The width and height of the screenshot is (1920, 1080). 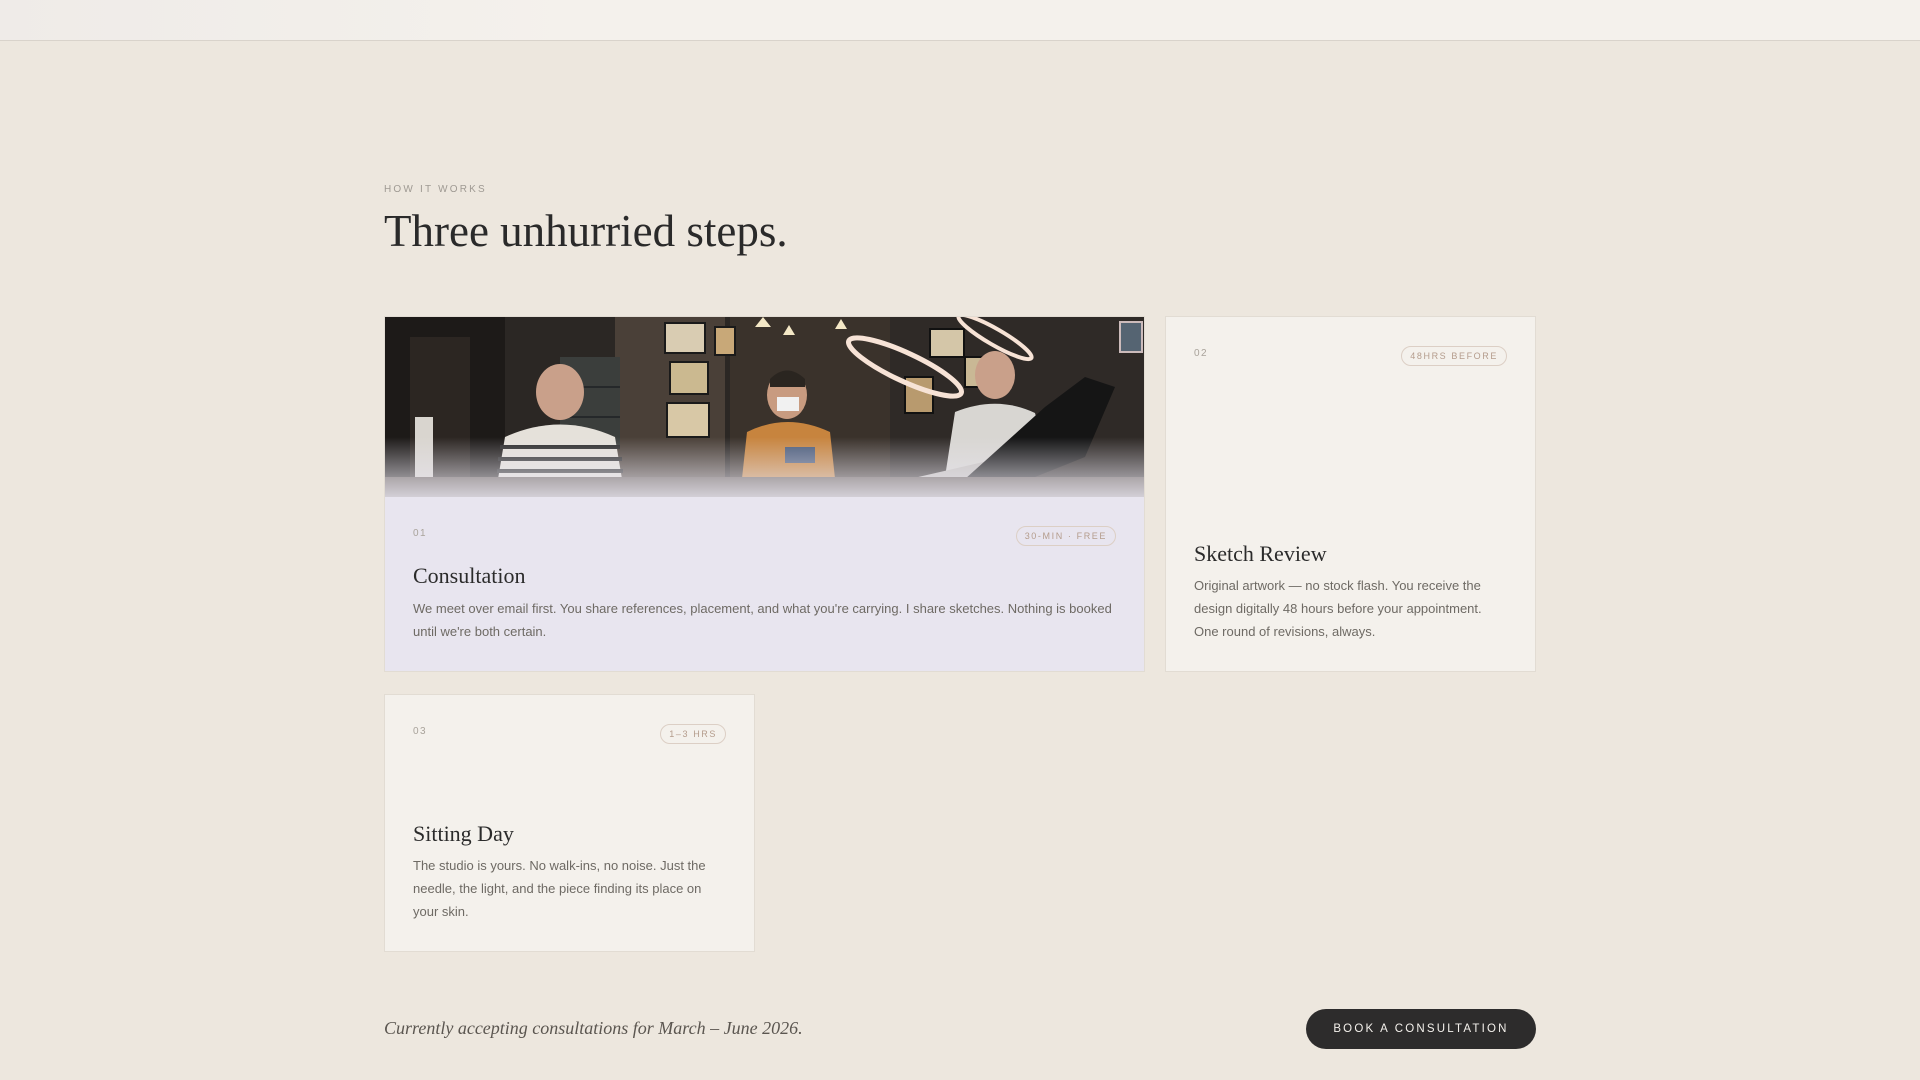 I want to click on step-title: Sketch Review, so click(x=1260, y=553).